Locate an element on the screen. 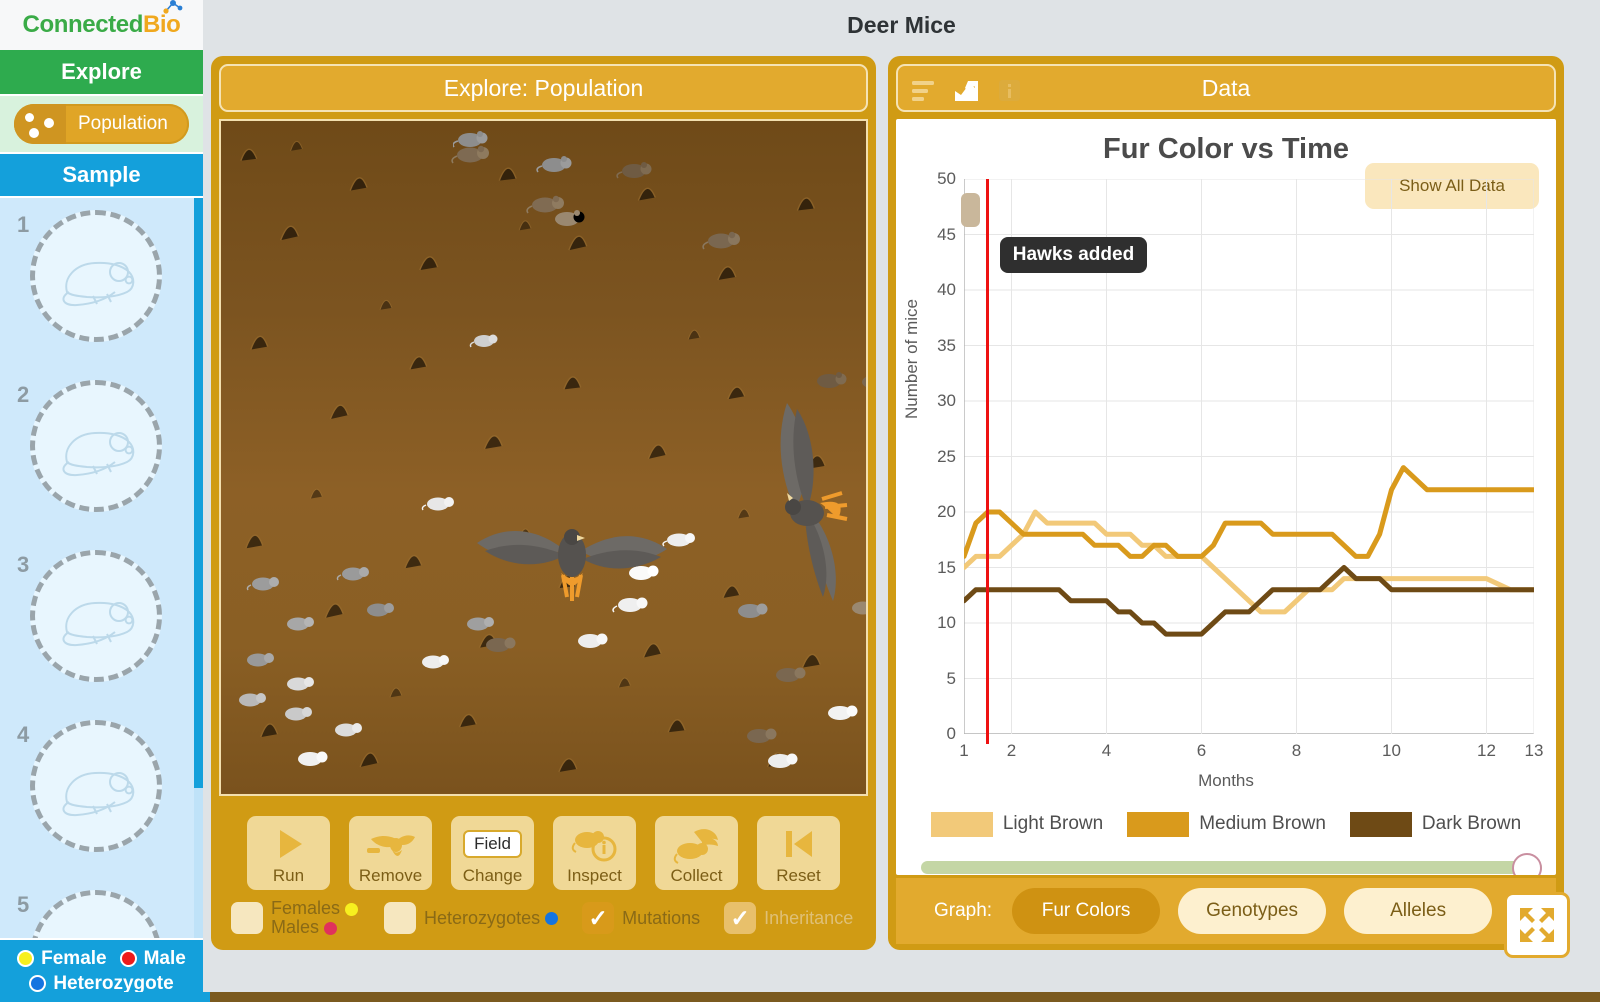 This screenshot has height=1002, width=1600. checkbox-heterozygotes is located at coordinates (400, 918).